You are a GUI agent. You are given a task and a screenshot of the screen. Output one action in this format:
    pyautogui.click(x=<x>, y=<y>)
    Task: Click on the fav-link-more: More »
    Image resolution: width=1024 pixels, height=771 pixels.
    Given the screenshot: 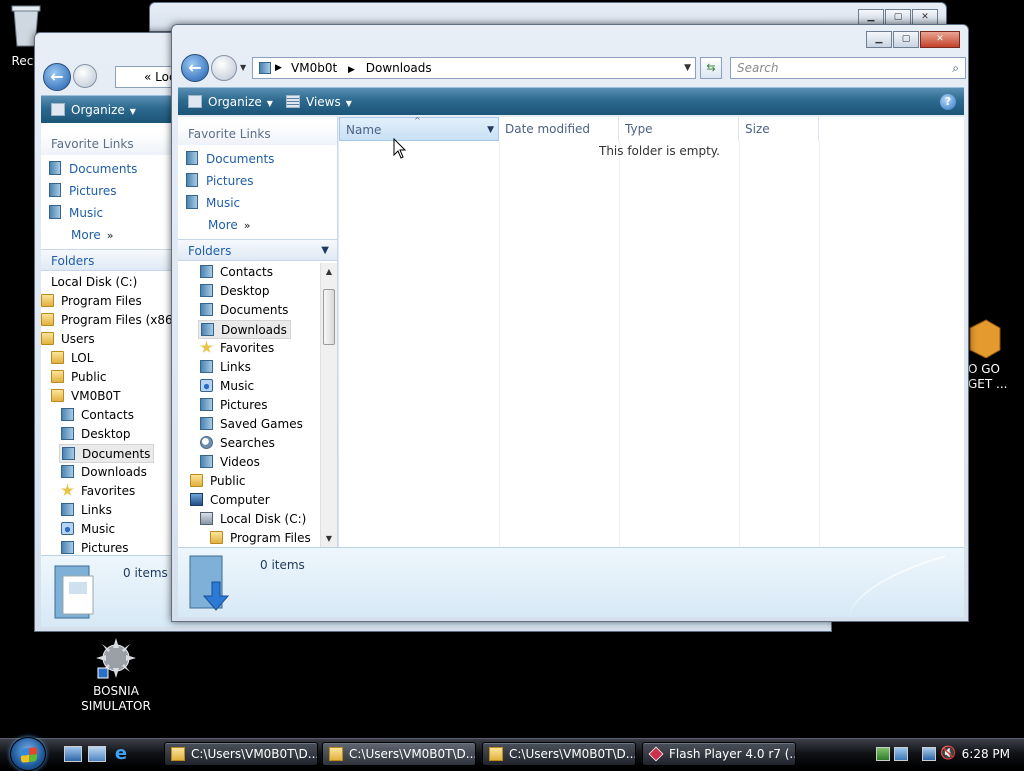 What is the action you would take?
    pyautogui.click(x=229, y=225)
    